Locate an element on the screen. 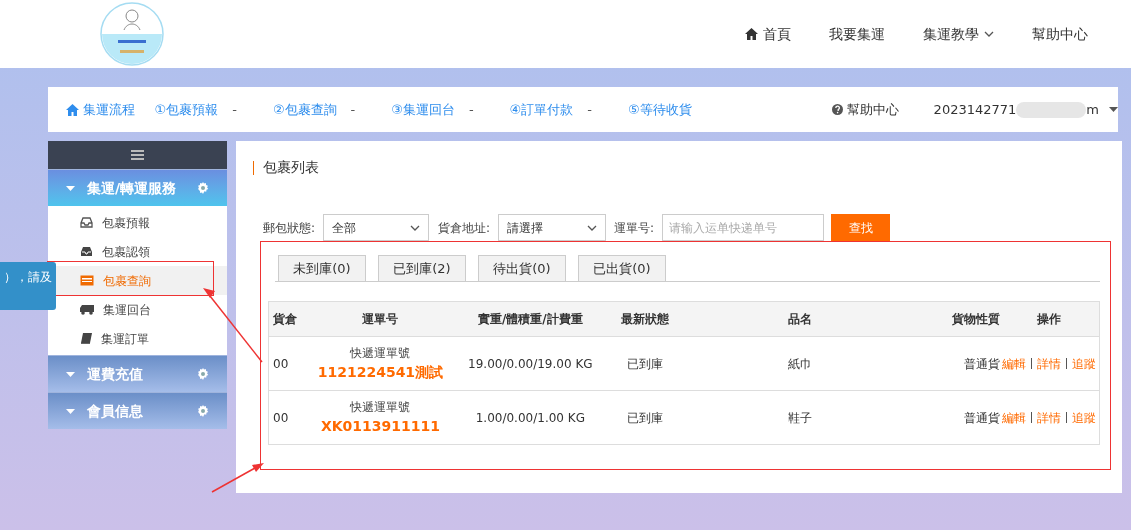  field-label: 郵包狀態: is located at coordinates (289, 228).